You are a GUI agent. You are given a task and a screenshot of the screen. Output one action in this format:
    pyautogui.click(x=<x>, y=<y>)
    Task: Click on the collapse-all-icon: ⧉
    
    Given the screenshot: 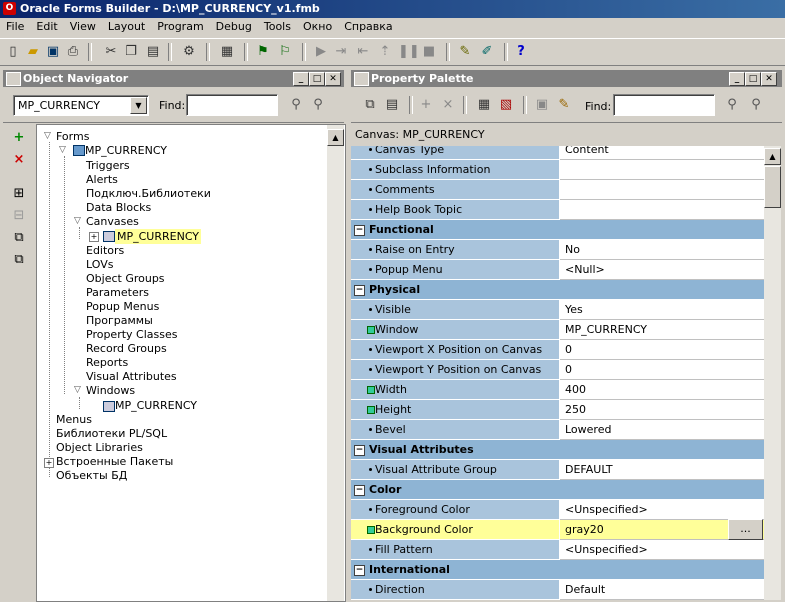 What is the action you would take?
    pyautogui.click(x=19, y=260)
    